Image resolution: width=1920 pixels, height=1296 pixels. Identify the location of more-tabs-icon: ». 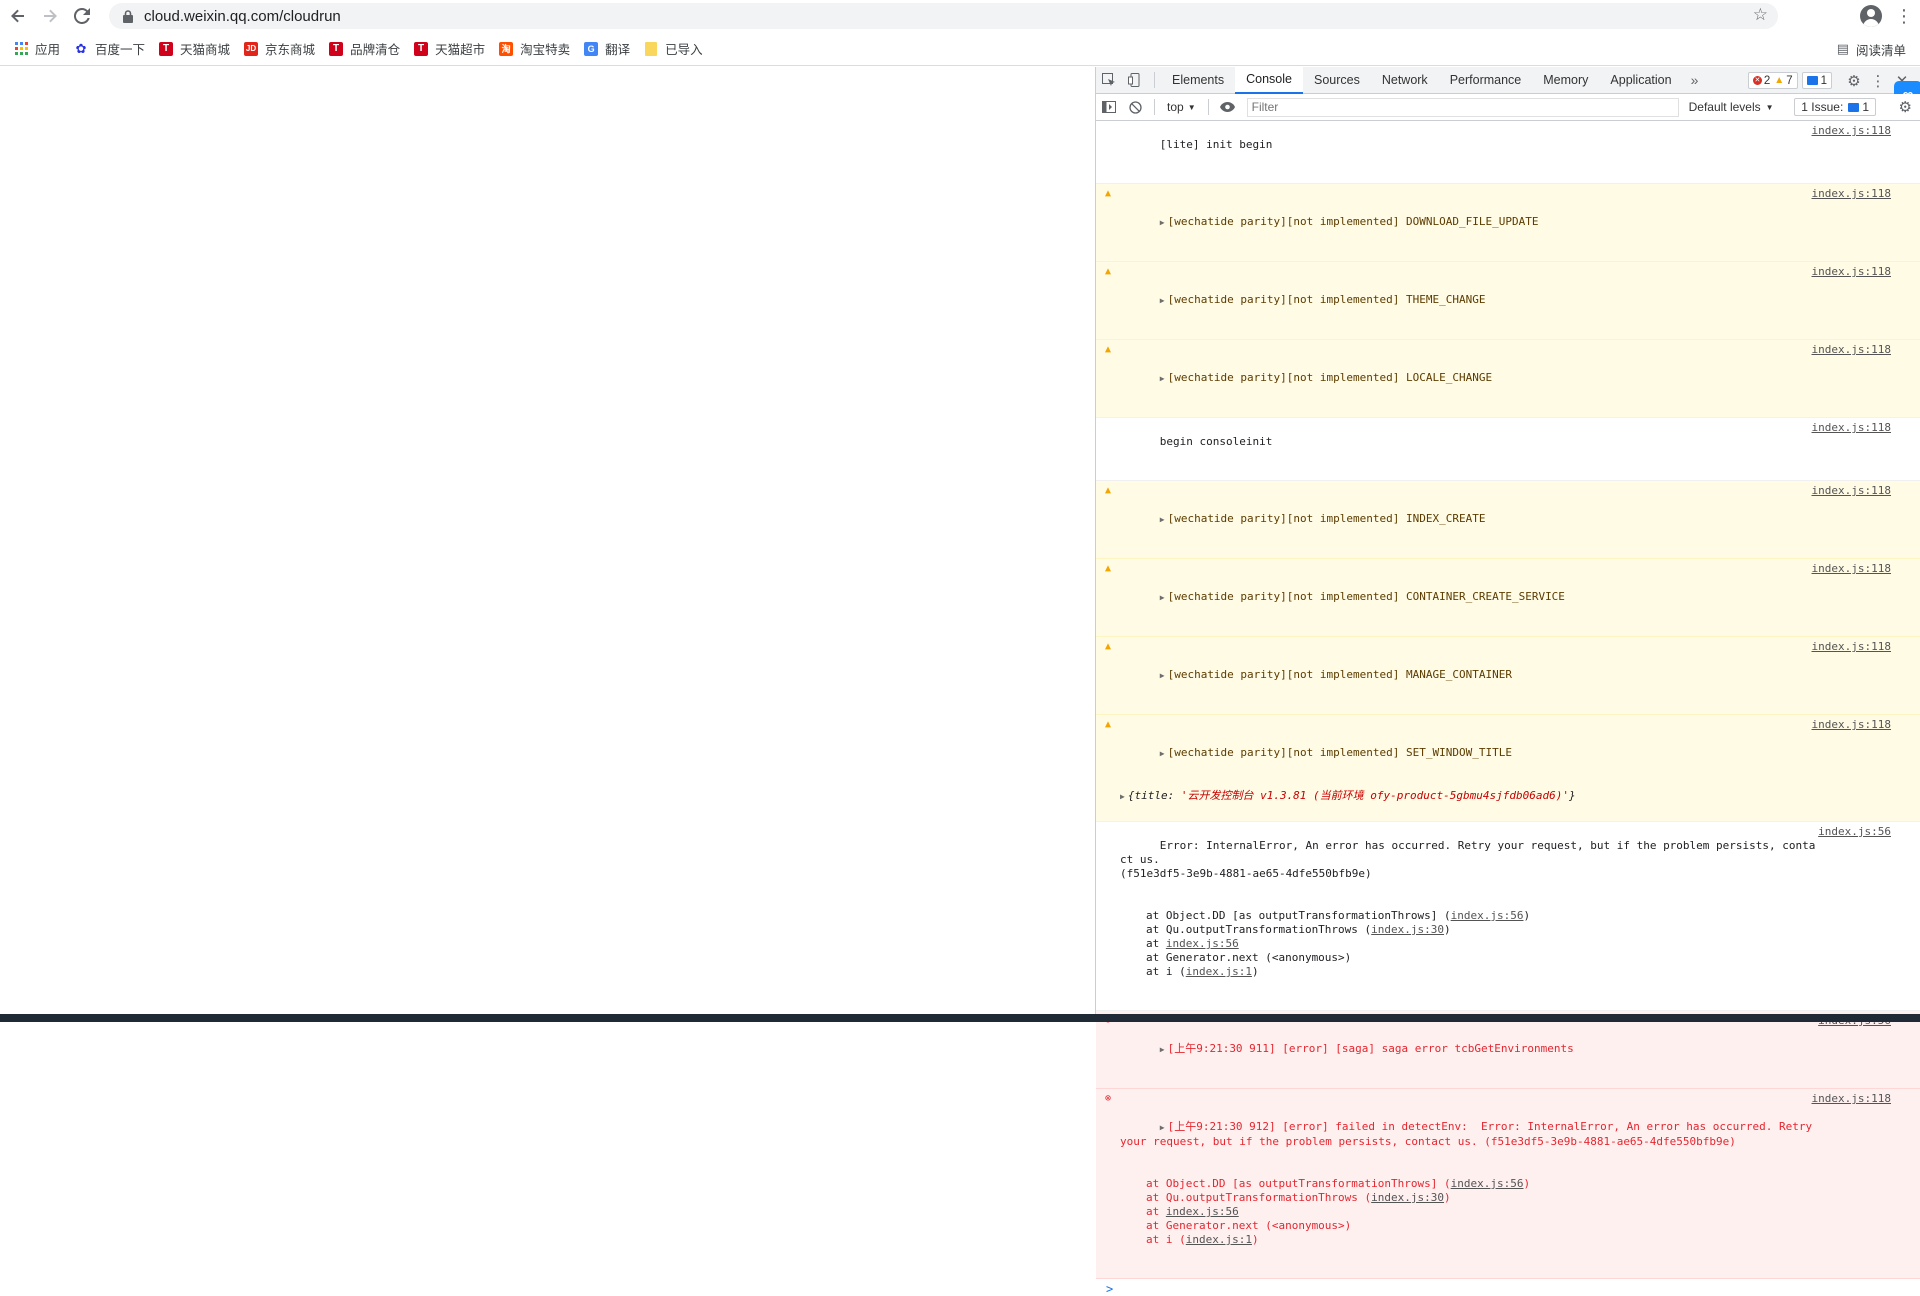
(1695, 80).